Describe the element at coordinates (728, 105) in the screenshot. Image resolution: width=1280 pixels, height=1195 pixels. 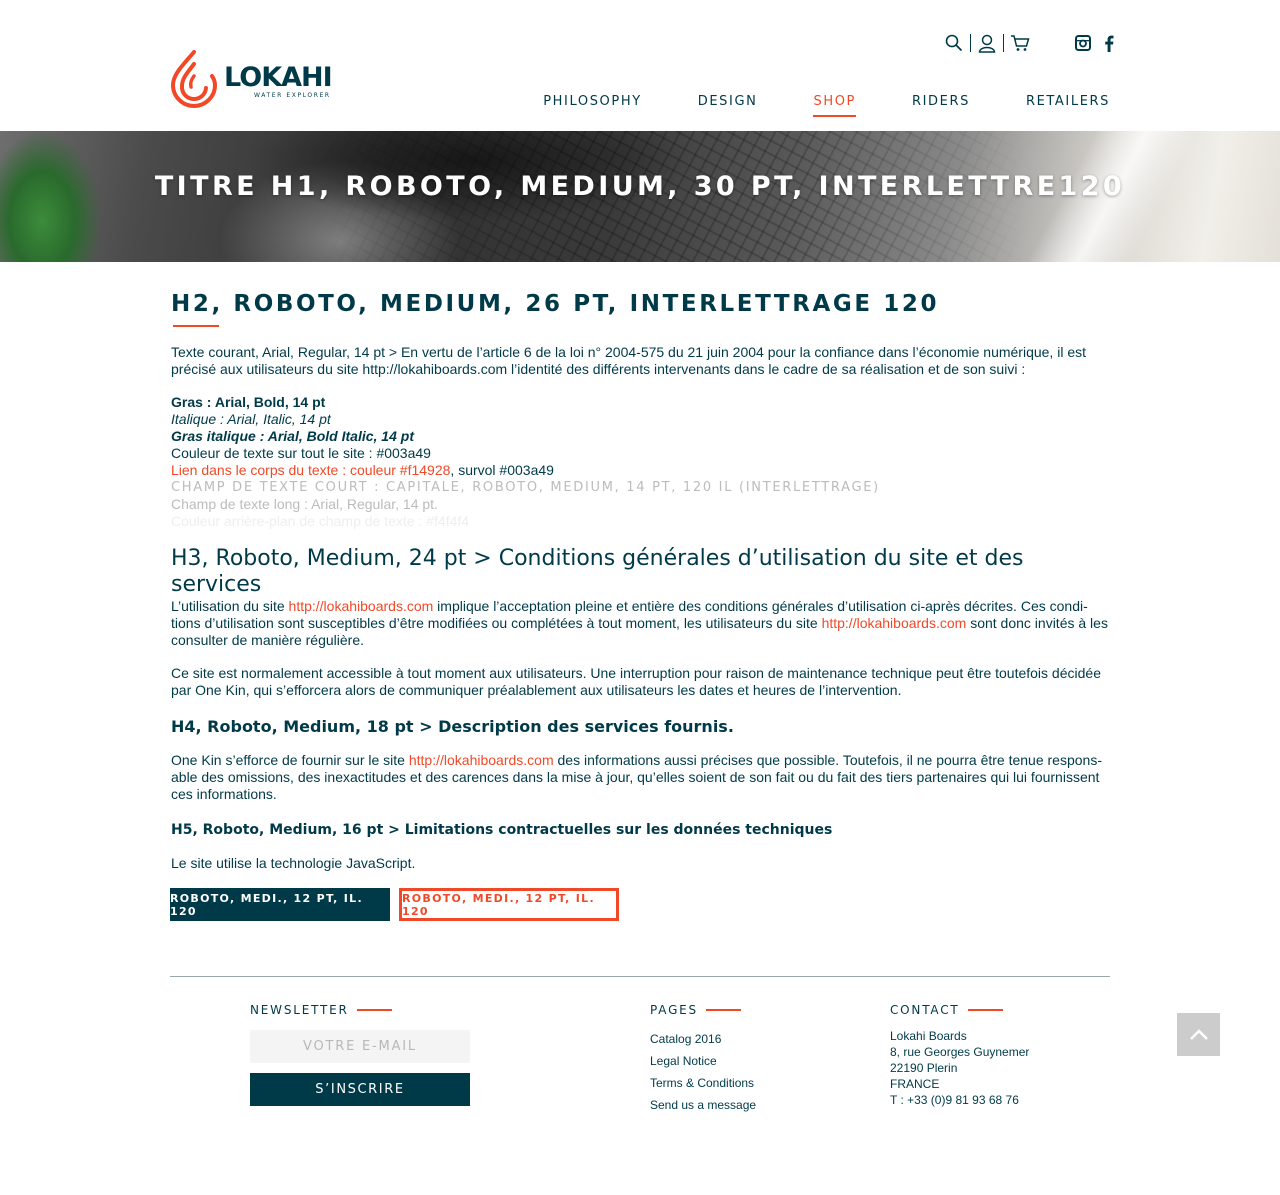
I see `nav-item-design: DESIGN` at that location.